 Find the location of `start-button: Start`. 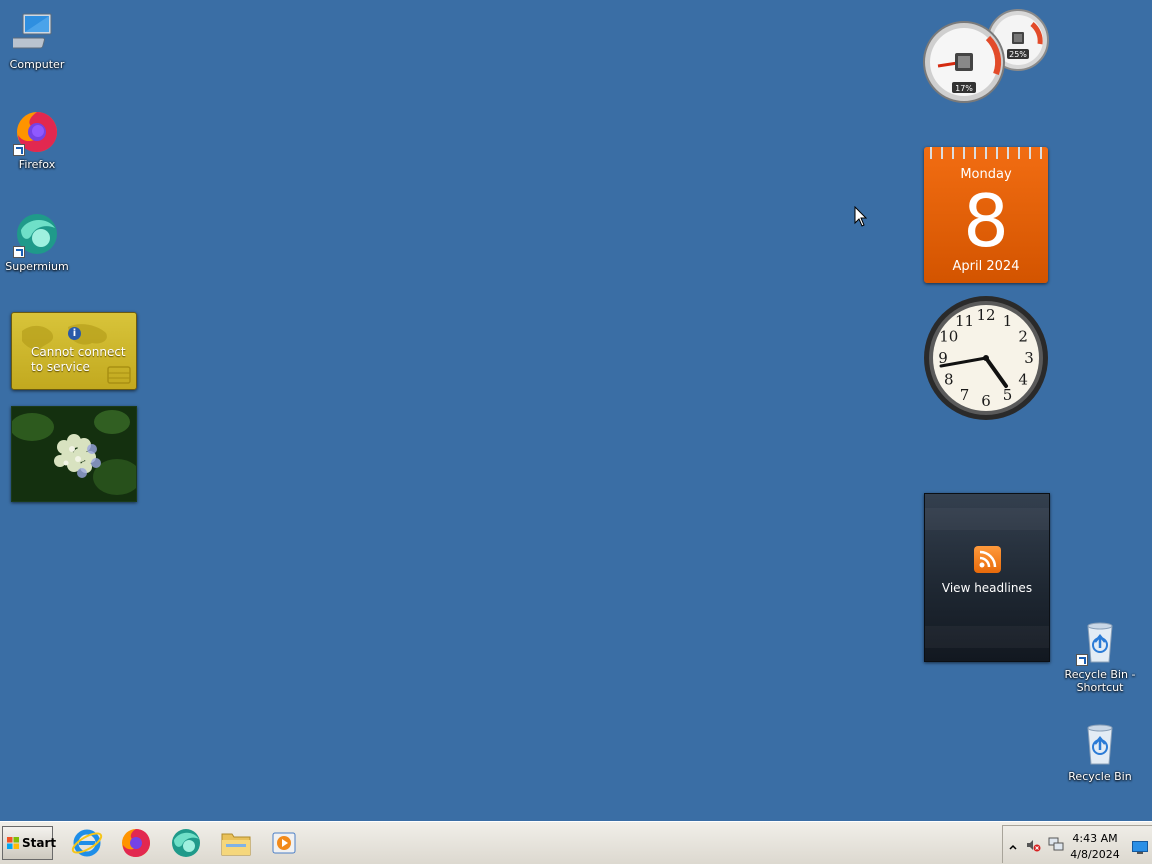

start-button: Start is located at coordinates (29, 843).